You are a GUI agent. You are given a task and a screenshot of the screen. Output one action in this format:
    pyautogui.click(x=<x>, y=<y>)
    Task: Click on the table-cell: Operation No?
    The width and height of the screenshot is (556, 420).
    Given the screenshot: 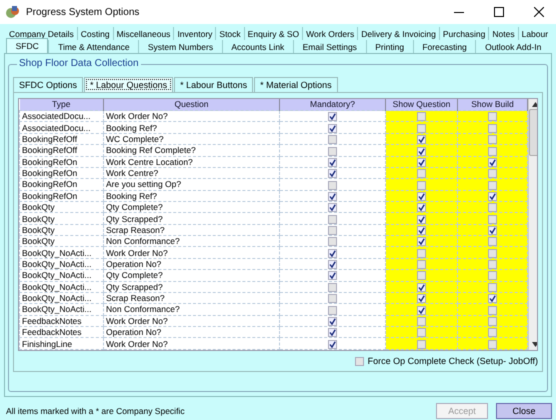 What is the action you would take?
    pyautogui.click(x=192, y=264)
    